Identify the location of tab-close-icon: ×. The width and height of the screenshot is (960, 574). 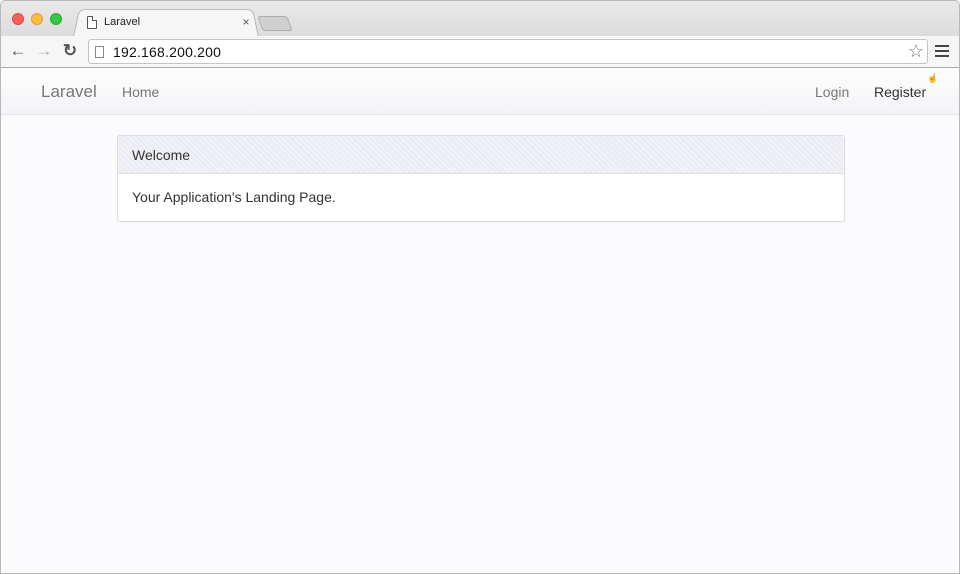
(246, 22).